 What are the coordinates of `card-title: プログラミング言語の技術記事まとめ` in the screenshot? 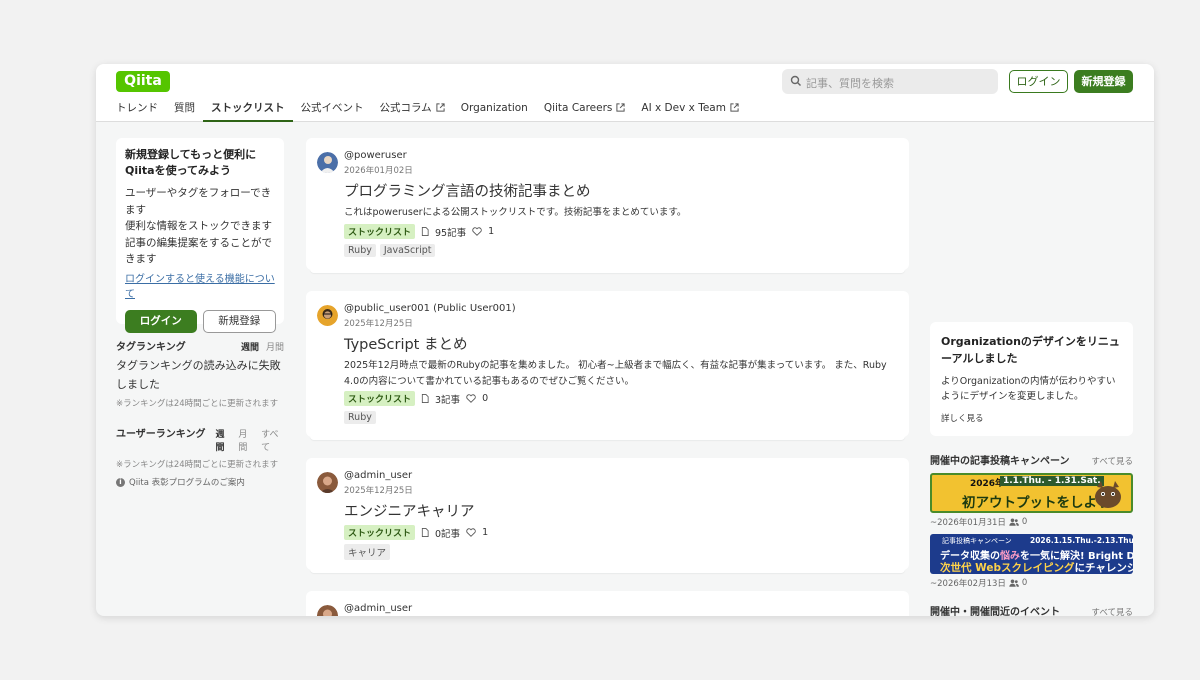 It's located at (467, 190).